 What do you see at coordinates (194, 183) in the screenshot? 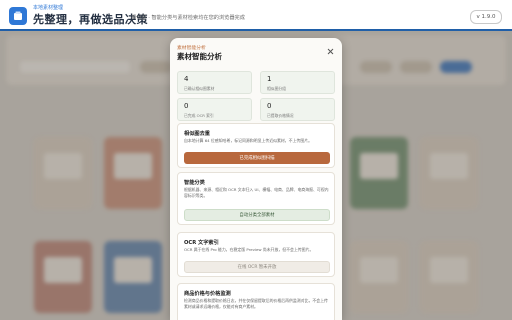
I see `section-title: 智能分类` at bounding box center [194, 183].